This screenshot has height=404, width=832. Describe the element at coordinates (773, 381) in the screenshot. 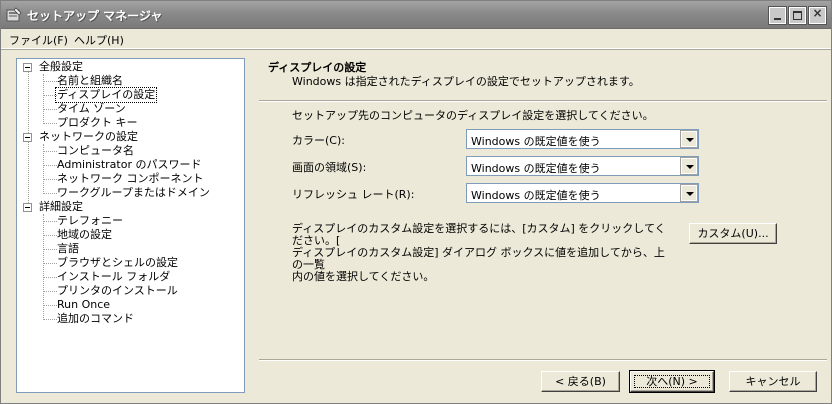

I see `cancel-button: キャンセル` at that location.